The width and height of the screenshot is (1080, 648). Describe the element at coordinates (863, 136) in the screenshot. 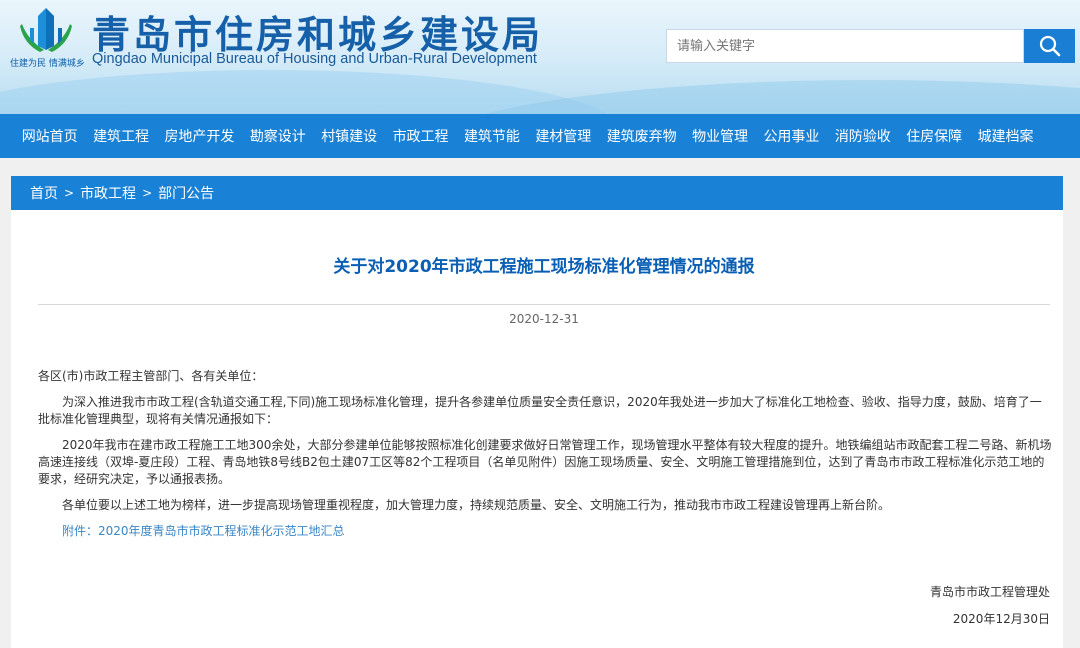

I see `nav-item-fire-acceptance: 消防验收` at that location.